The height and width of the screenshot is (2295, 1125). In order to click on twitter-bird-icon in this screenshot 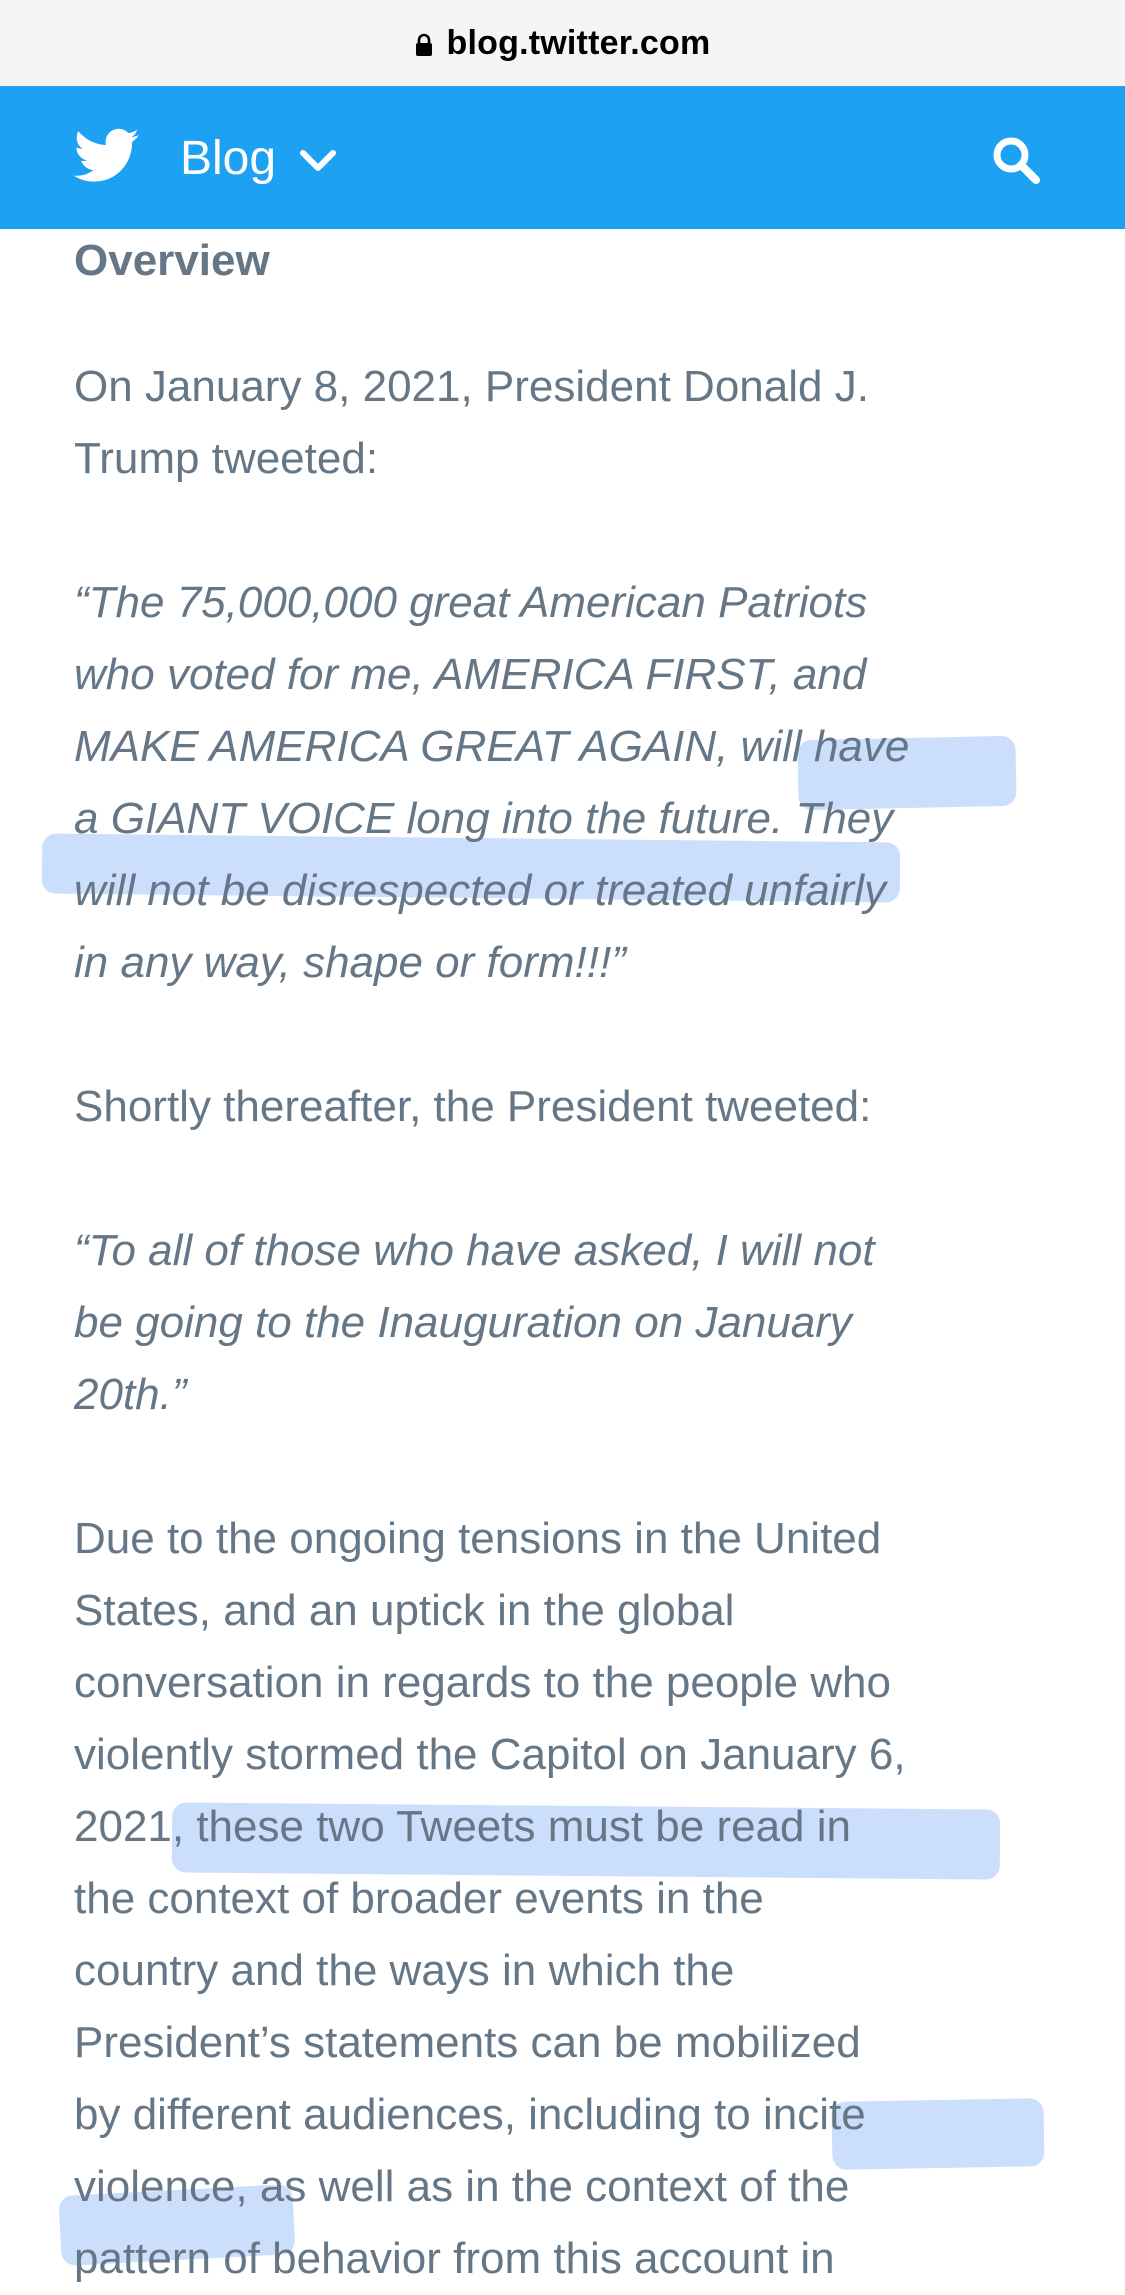, I will do `click(107, 156)`.